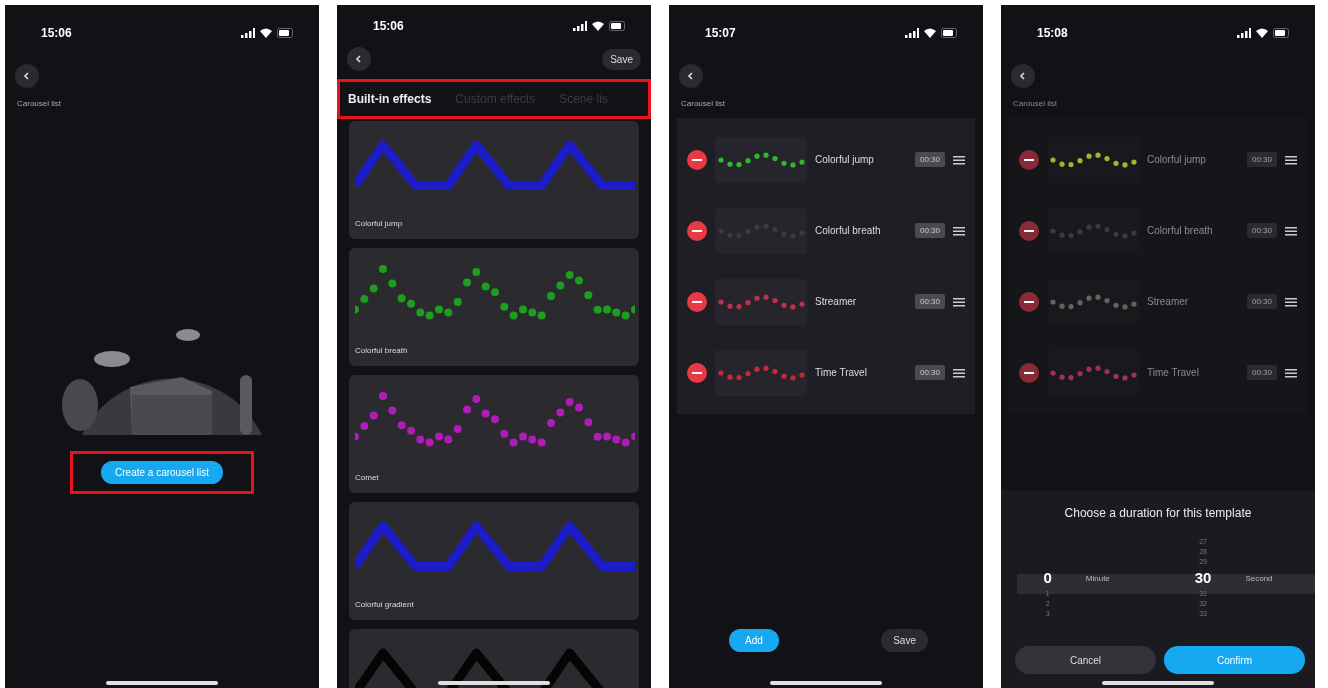 Image resolution: width=1328 pixels, height=688 pixels. Describe the element at coordinates (494, 561) in the screenshot. I see `effect-card: Colorful gradient` at that location.